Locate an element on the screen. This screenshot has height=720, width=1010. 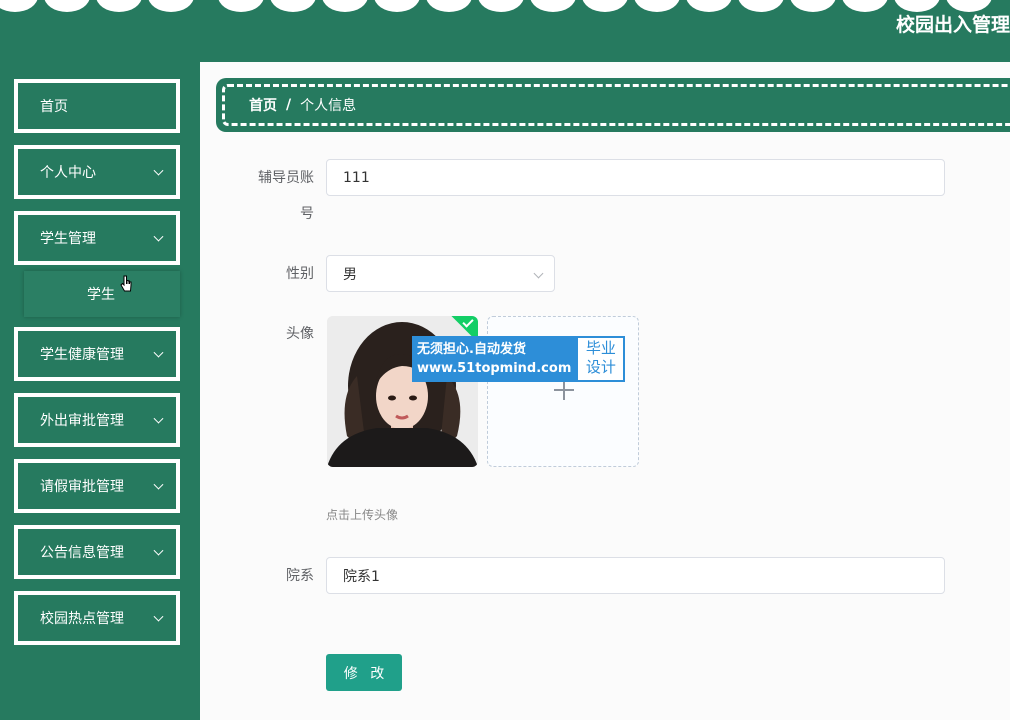
modify-button: 修 改 is located at coordinates (364, 672).